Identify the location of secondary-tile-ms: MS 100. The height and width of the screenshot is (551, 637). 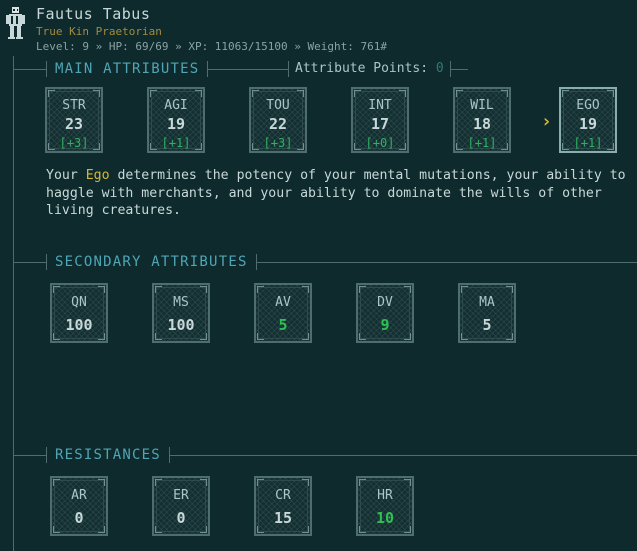
(181, 313).